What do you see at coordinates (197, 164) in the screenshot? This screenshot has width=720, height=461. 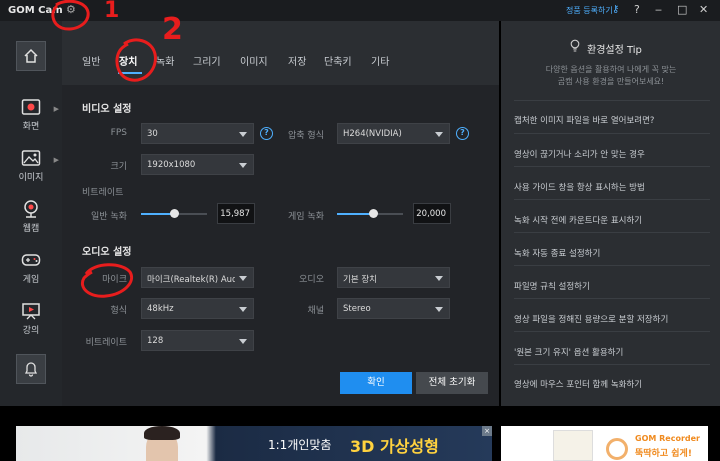 I see `size-select: 1920x1080` at bounding box center [197, 164].